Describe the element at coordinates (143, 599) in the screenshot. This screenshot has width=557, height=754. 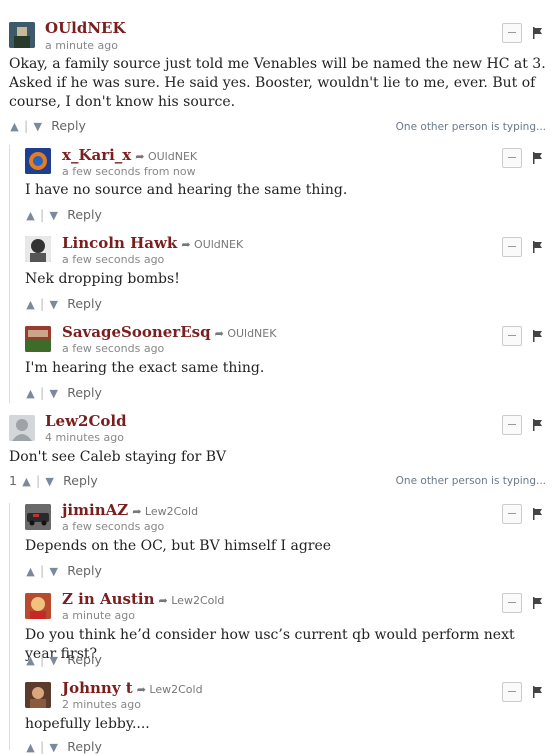
I see `username: Z in Austin ➦ Lew2Cold` at that location.